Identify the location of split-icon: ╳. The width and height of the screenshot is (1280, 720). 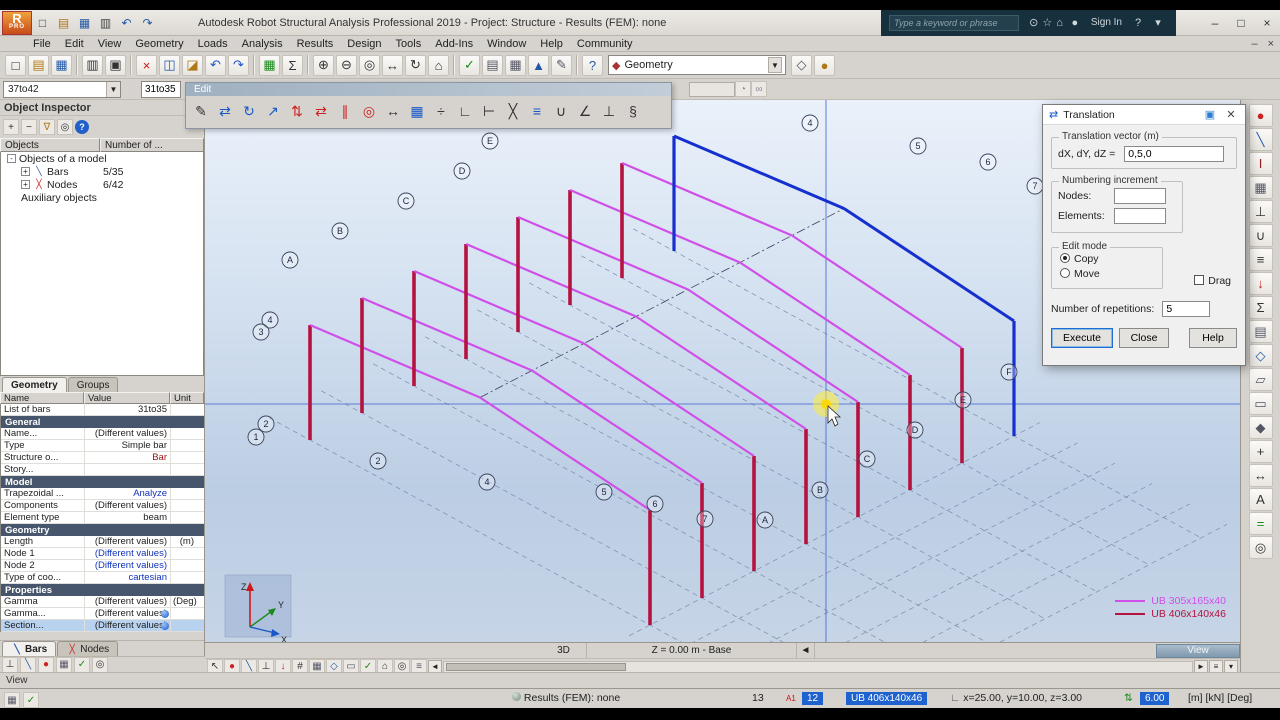
(513, 111).